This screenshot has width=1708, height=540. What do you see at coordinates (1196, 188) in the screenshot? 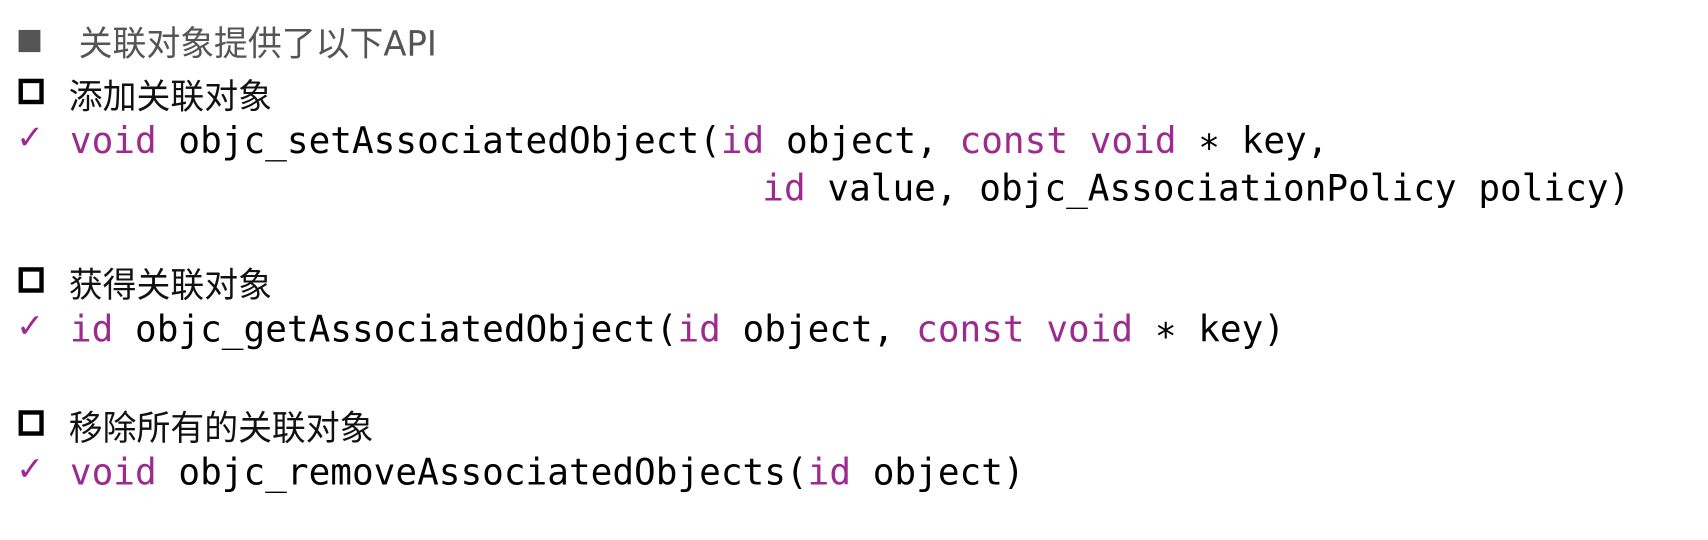
I see `code-line: id value, objc_AssociationPolicy policy)` at bounding box center [1196, 188].